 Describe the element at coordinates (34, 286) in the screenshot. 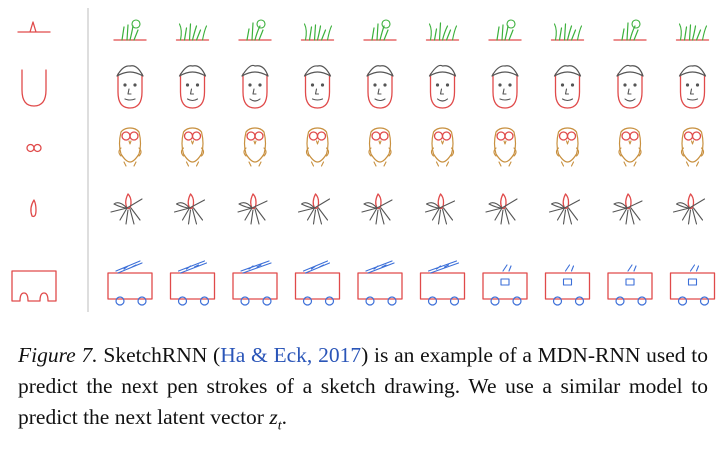

I see `input-sketch-firetruck` at that location.